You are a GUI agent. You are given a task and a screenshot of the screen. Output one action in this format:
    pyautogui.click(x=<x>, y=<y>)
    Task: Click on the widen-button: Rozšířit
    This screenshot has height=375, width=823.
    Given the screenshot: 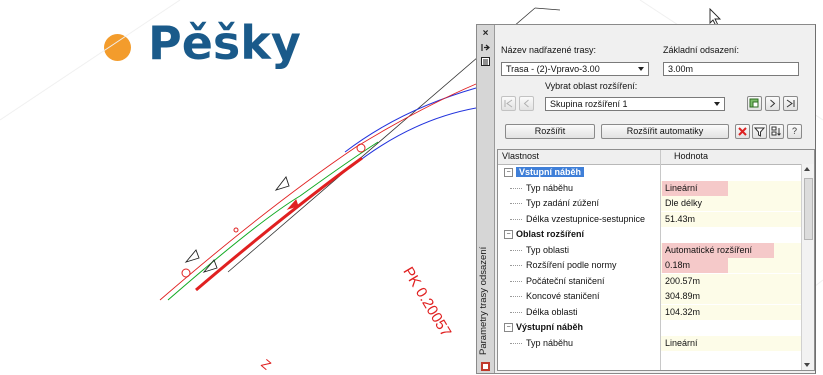 What is the action you would take?
    pyautogui.click(x=550, y=131)
    